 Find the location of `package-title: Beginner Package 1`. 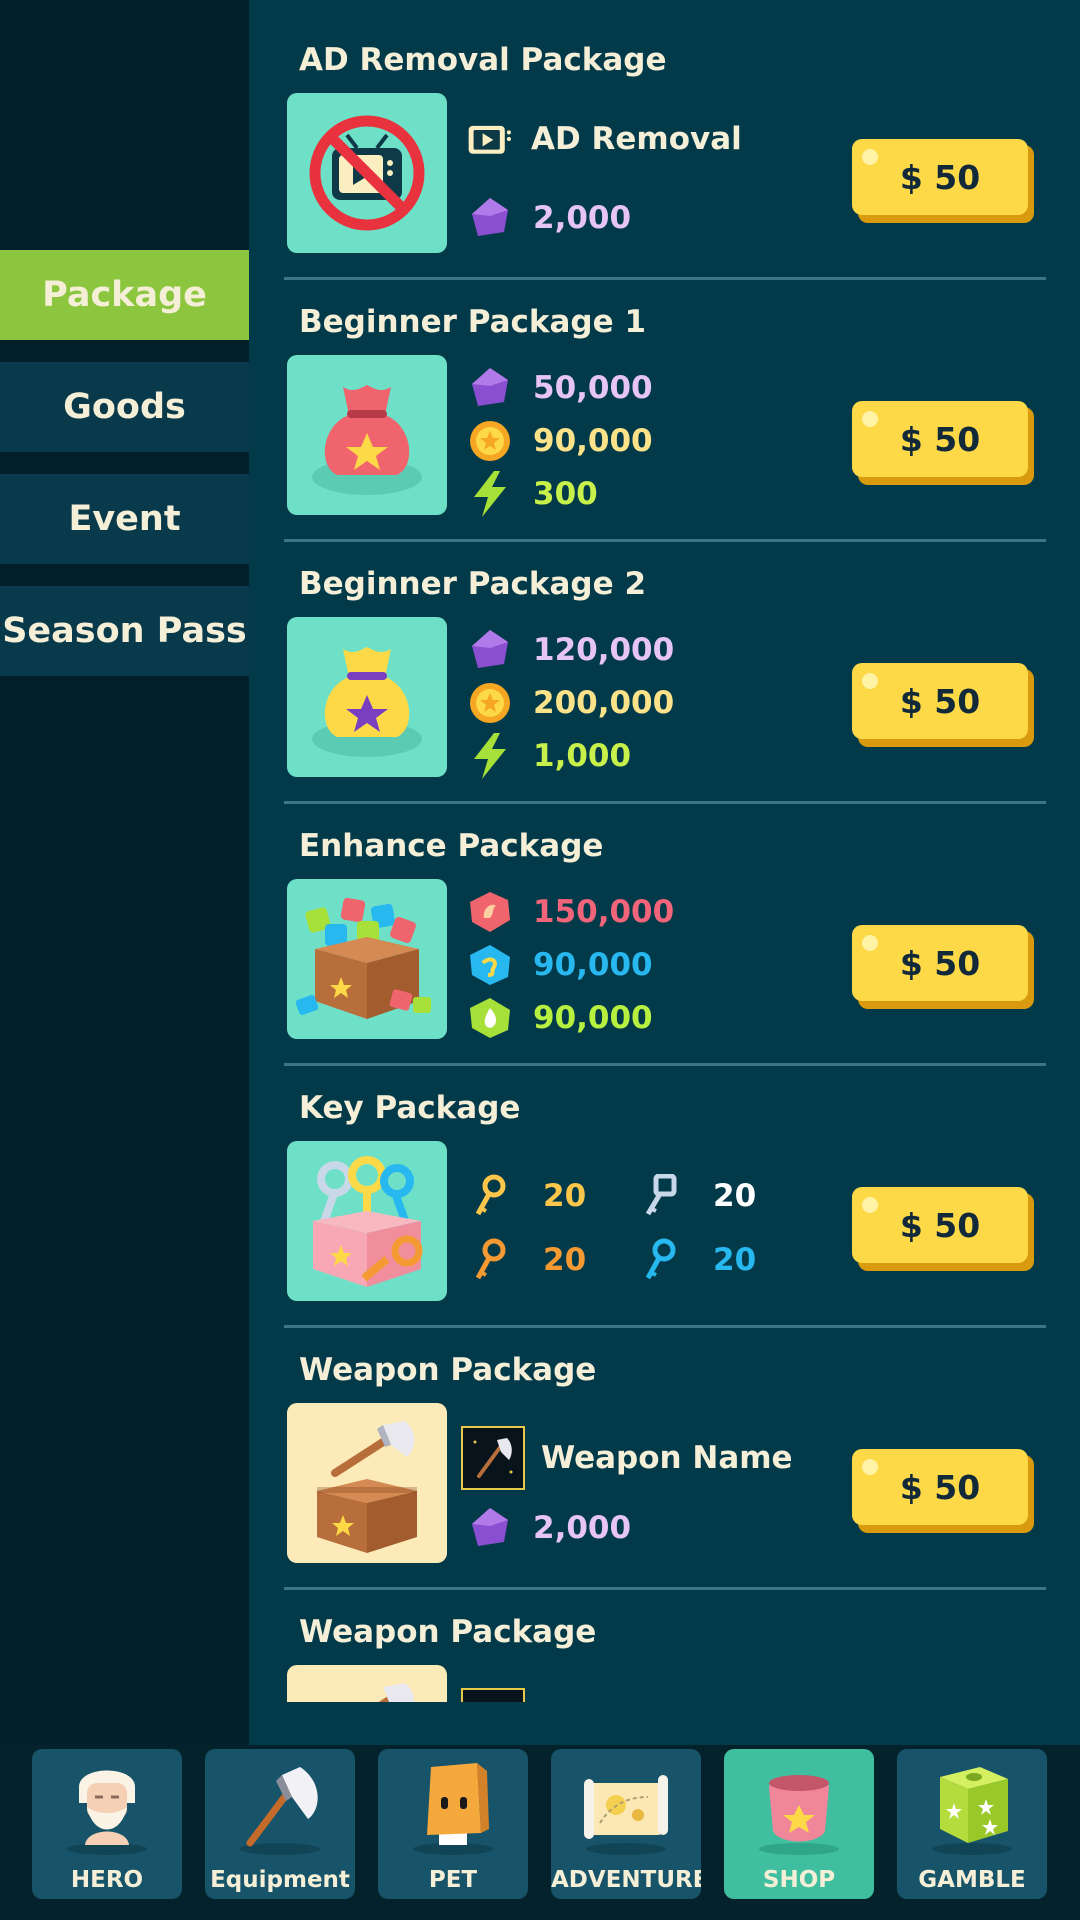

package-title: Beginner Package 1 is located at coordinates (473, 322).